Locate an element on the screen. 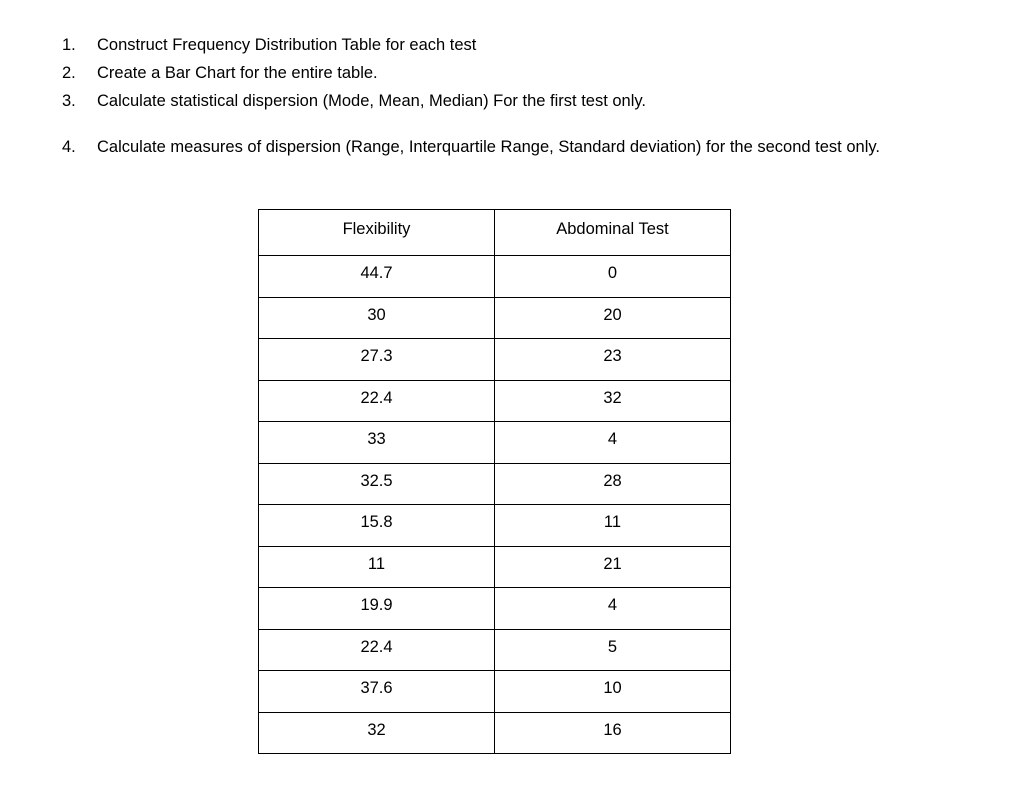 This screenshot has width=1030, height=806. table-row: 15.8 11 is located at coordinates (494, 525).